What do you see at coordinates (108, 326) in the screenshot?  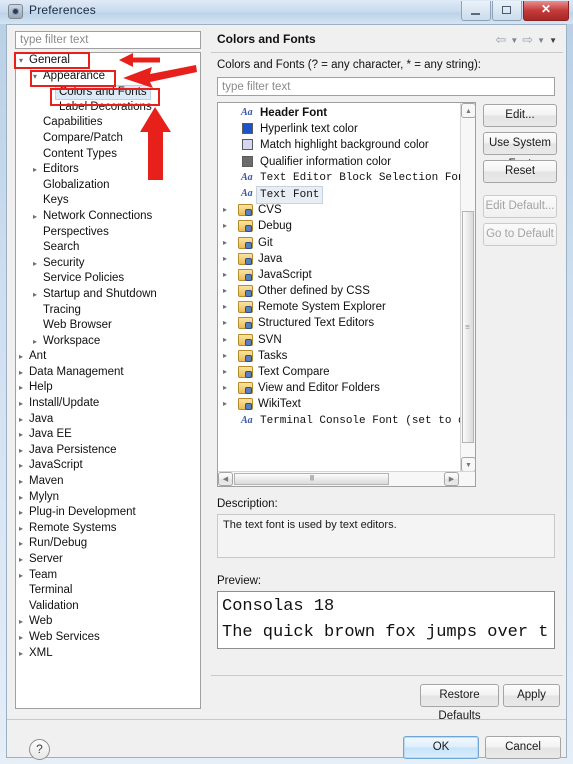 I see `sidebar-item-web-browser: Web Browser` at bounding box center [108, 326].